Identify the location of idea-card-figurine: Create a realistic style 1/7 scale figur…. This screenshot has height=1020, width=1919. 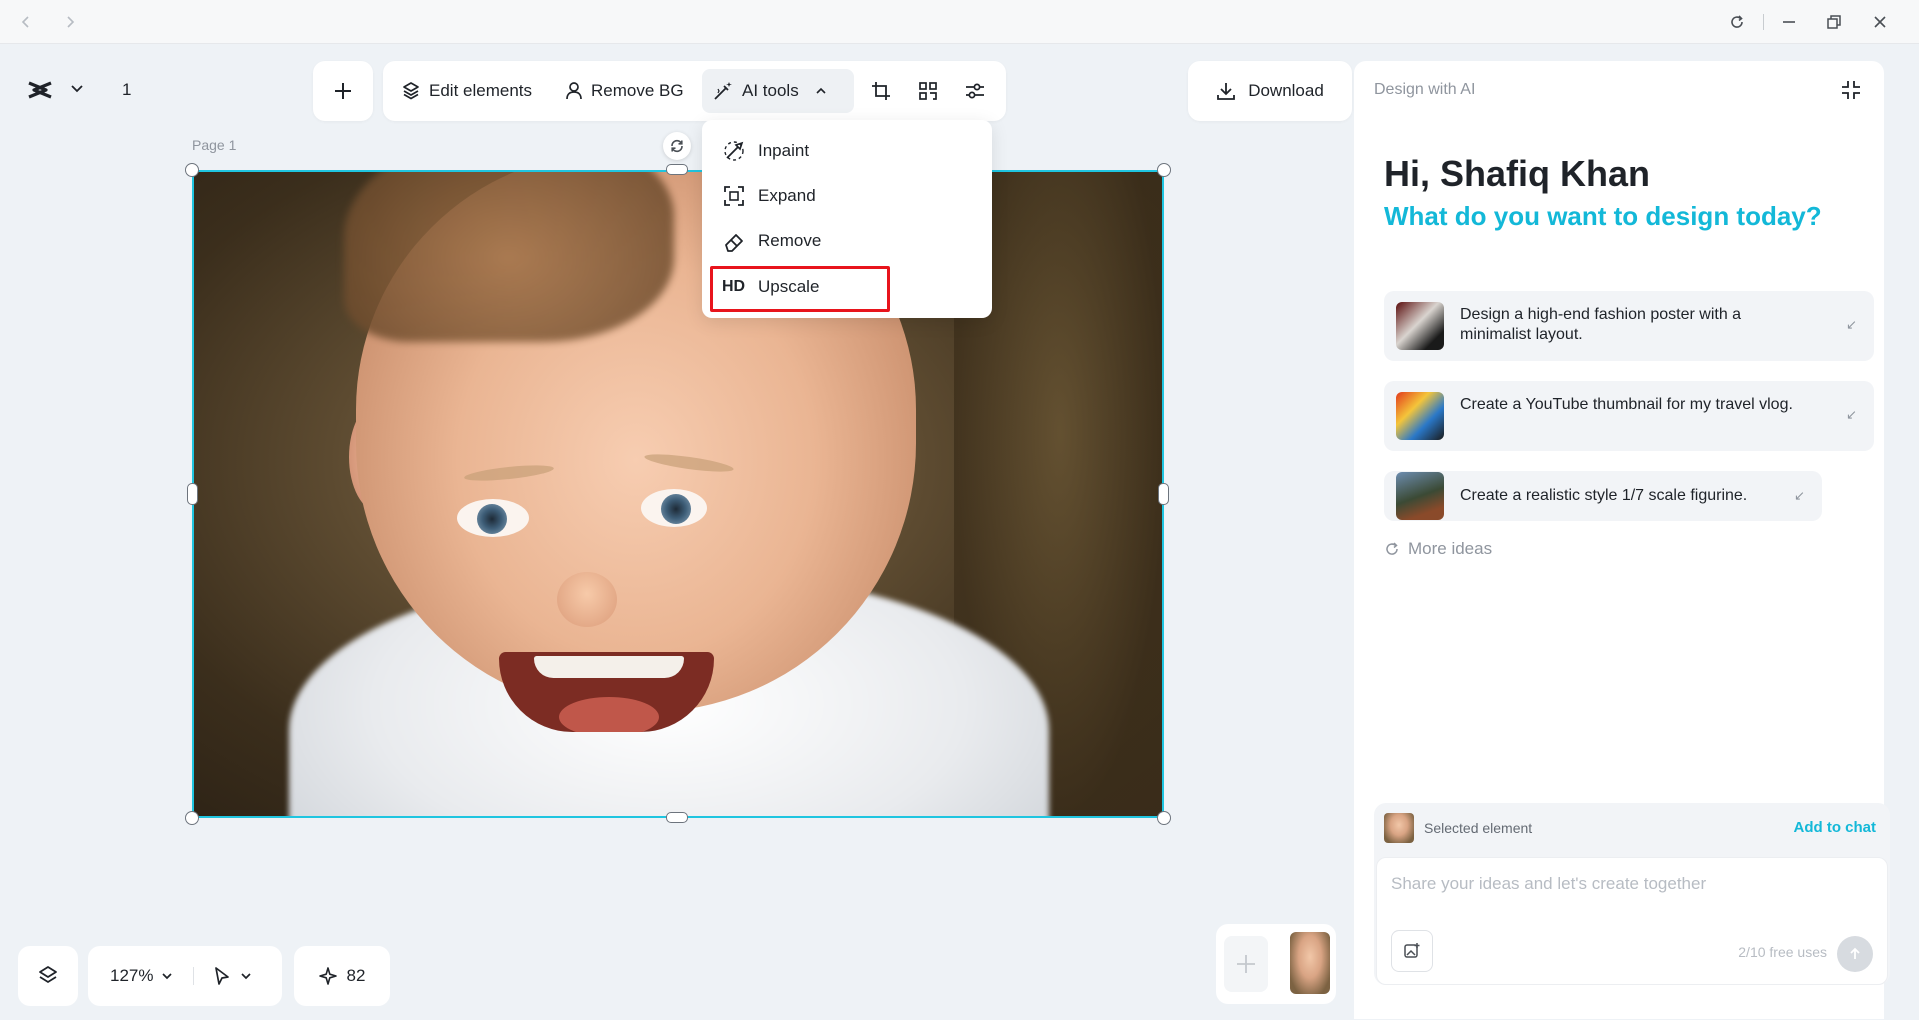
(1603, 496).